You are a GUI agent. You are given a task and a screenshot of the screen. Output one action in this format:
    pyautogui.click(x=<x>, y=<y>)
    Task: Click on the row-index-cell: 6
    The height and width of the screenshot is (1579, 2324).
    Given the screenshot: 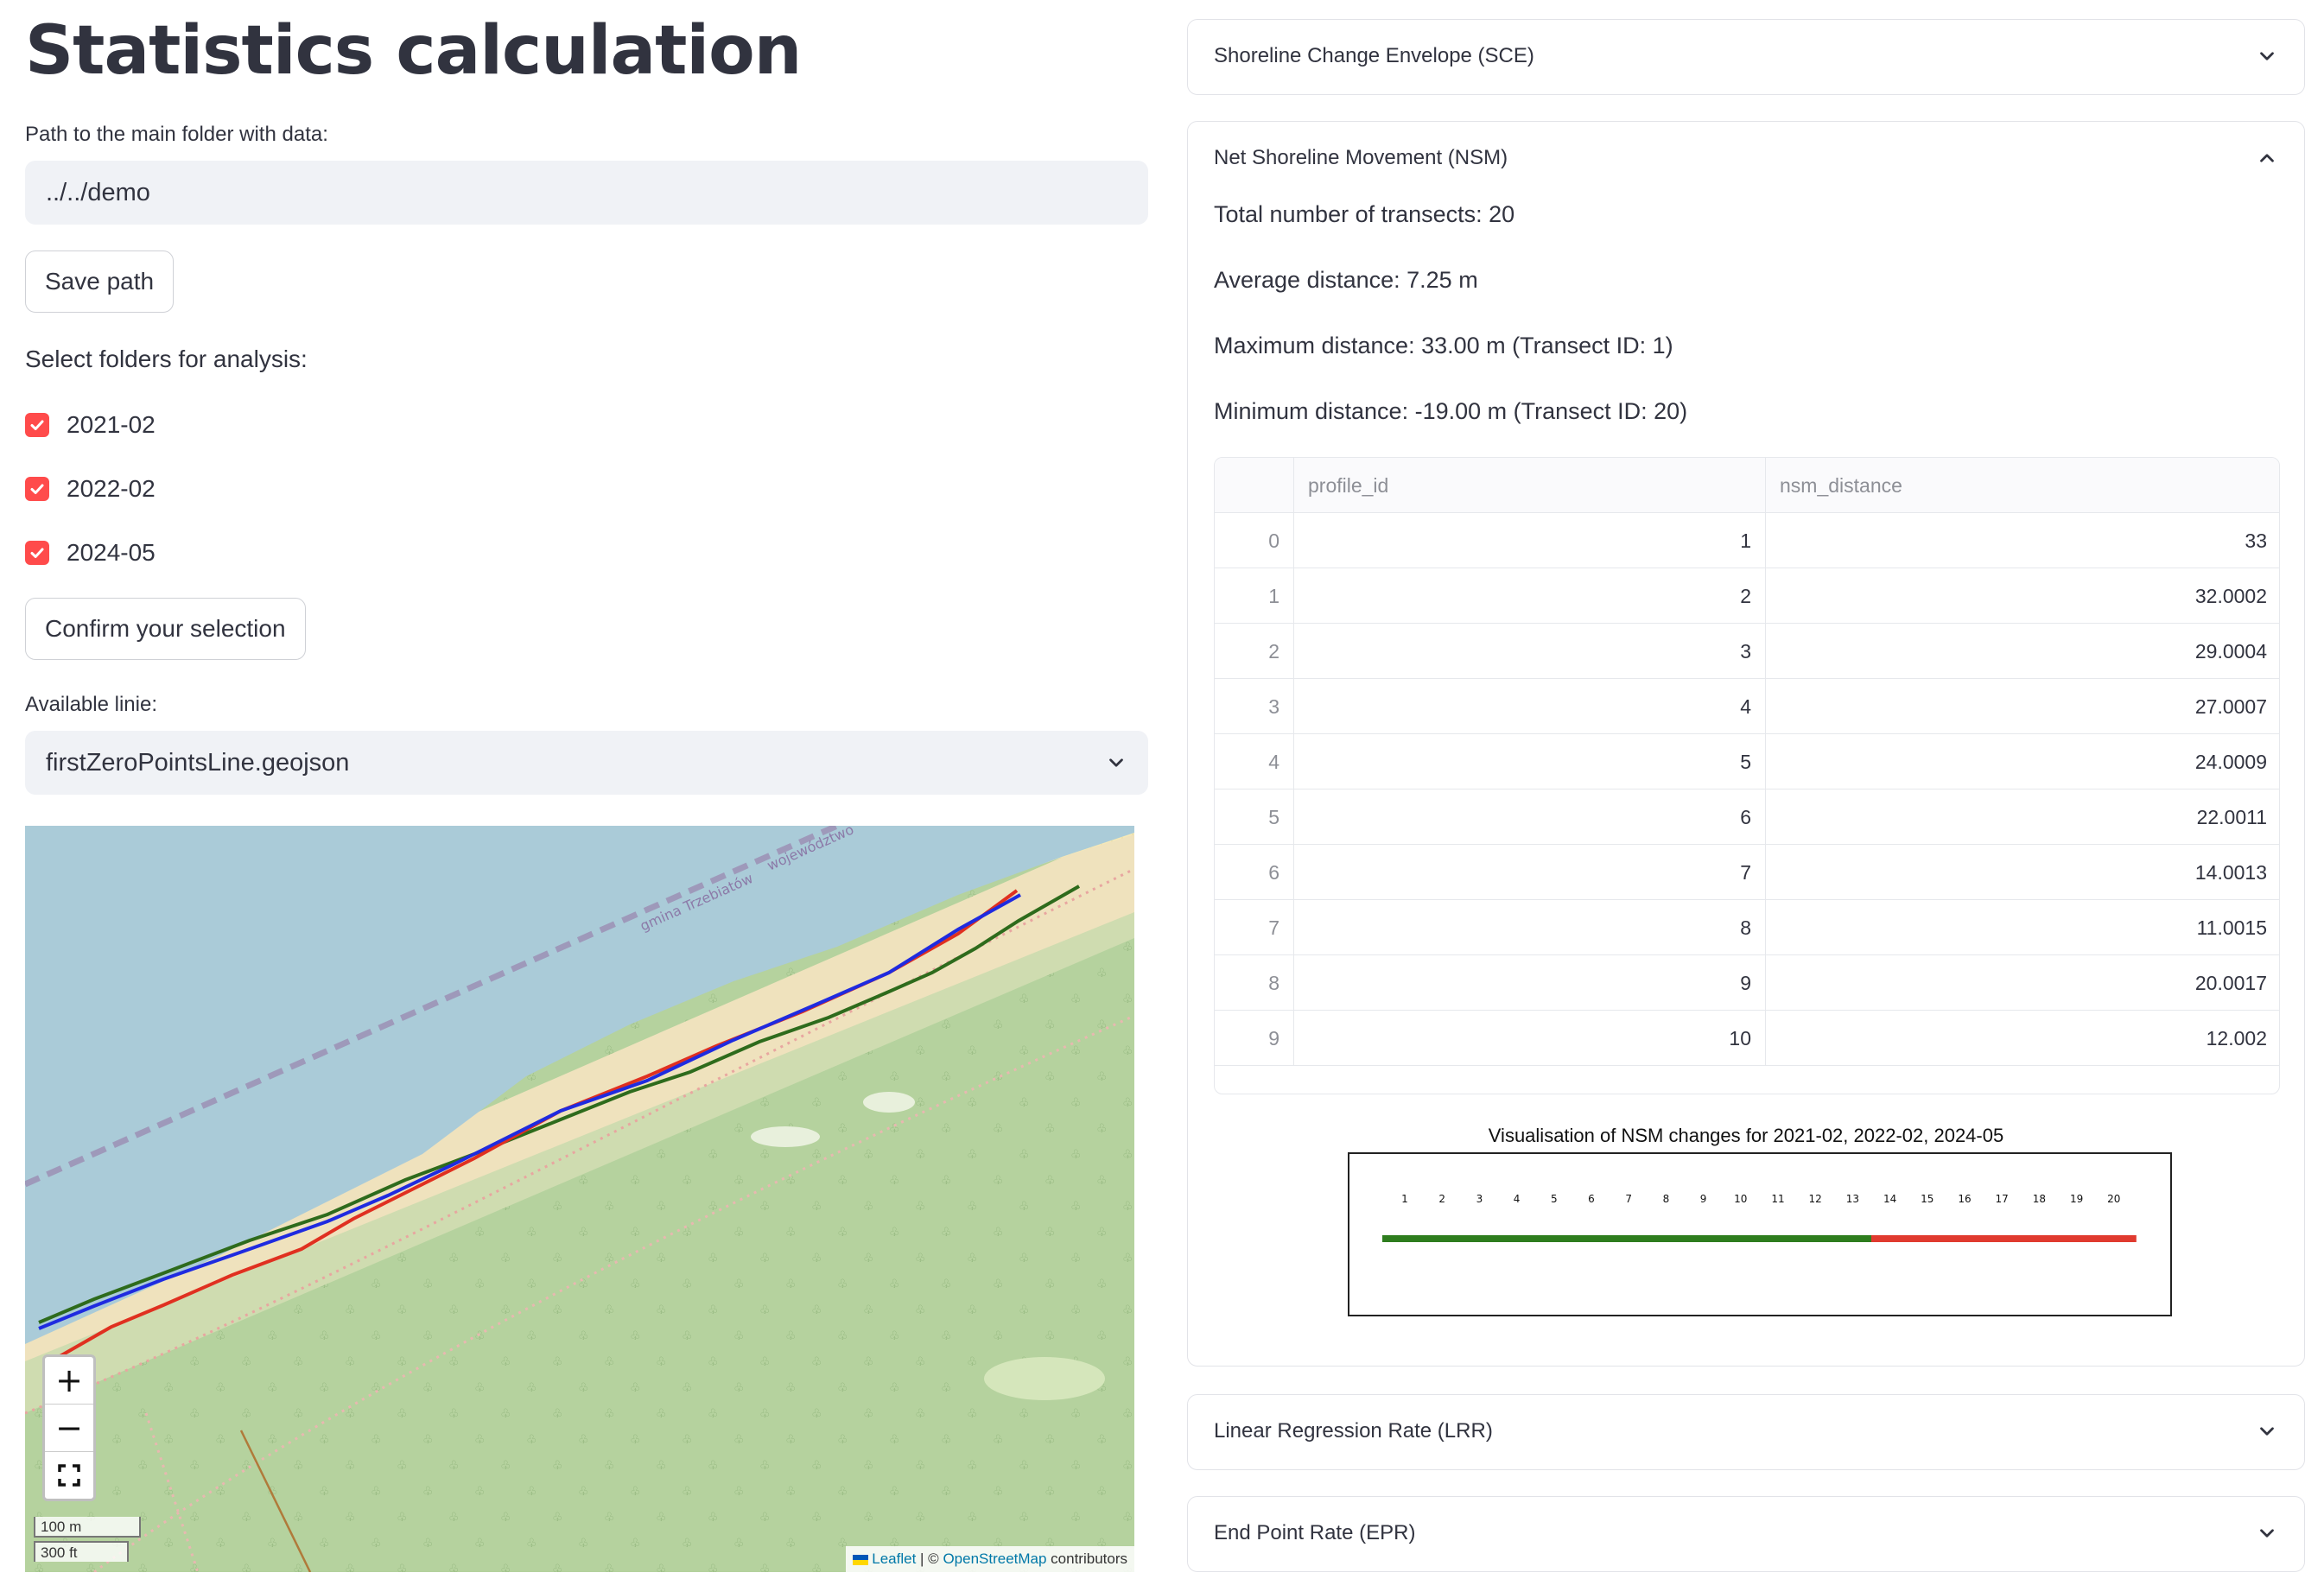 What is the action you would take?
    pyautogui.click(x=1255, y=872)
    